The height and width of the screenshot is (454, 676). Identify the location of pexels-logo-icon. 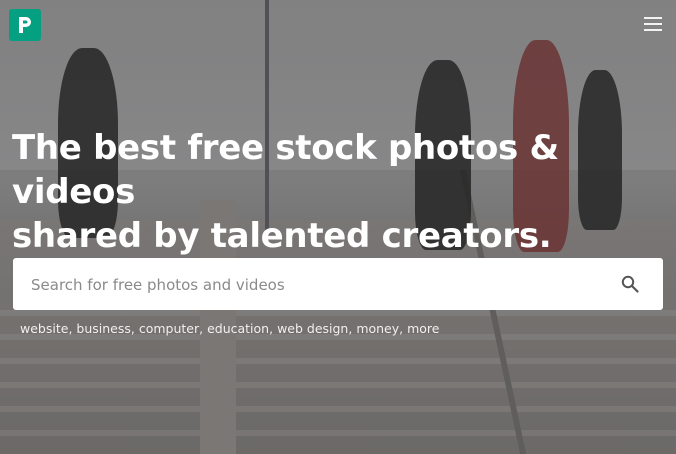
(25, 25).